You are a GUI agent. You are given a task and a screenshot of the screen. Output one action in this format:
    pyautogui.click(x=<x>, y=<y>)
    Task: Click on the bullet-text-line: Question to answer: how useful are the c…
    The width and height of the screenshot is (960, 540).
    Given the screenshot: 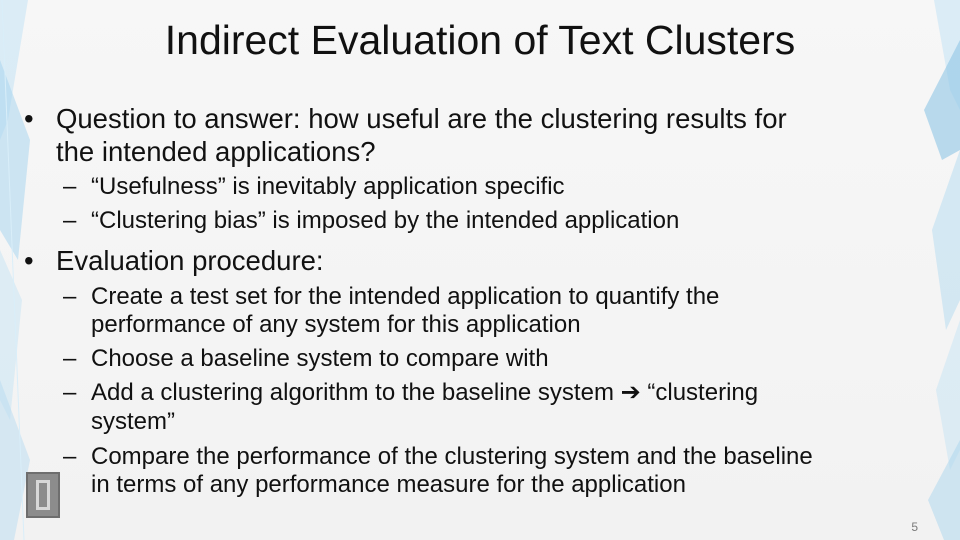 What is the action you would take?
    pyautogui.click(x=421, y=118)
    